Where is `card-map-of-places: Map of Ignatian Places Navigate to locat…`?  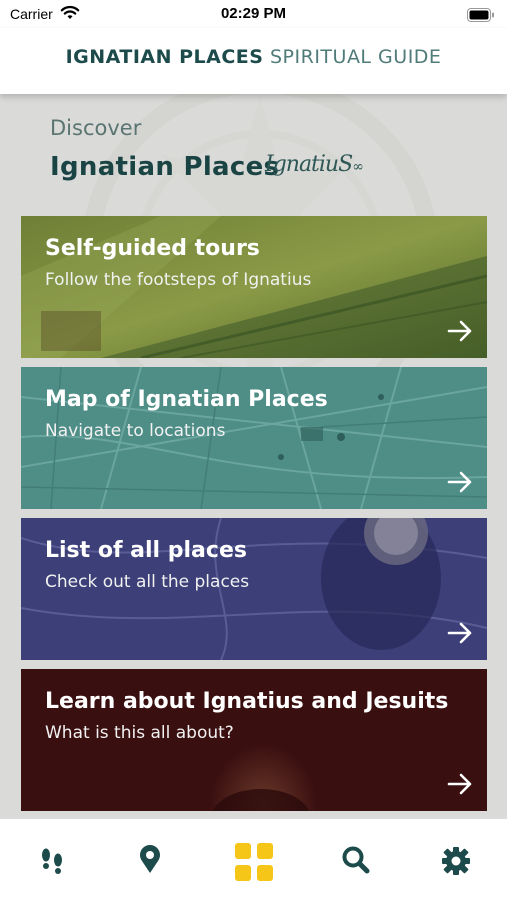
card-map-of-places: Map of Ignatian Places Navigate to locat… is located at coordinates (254, 438).